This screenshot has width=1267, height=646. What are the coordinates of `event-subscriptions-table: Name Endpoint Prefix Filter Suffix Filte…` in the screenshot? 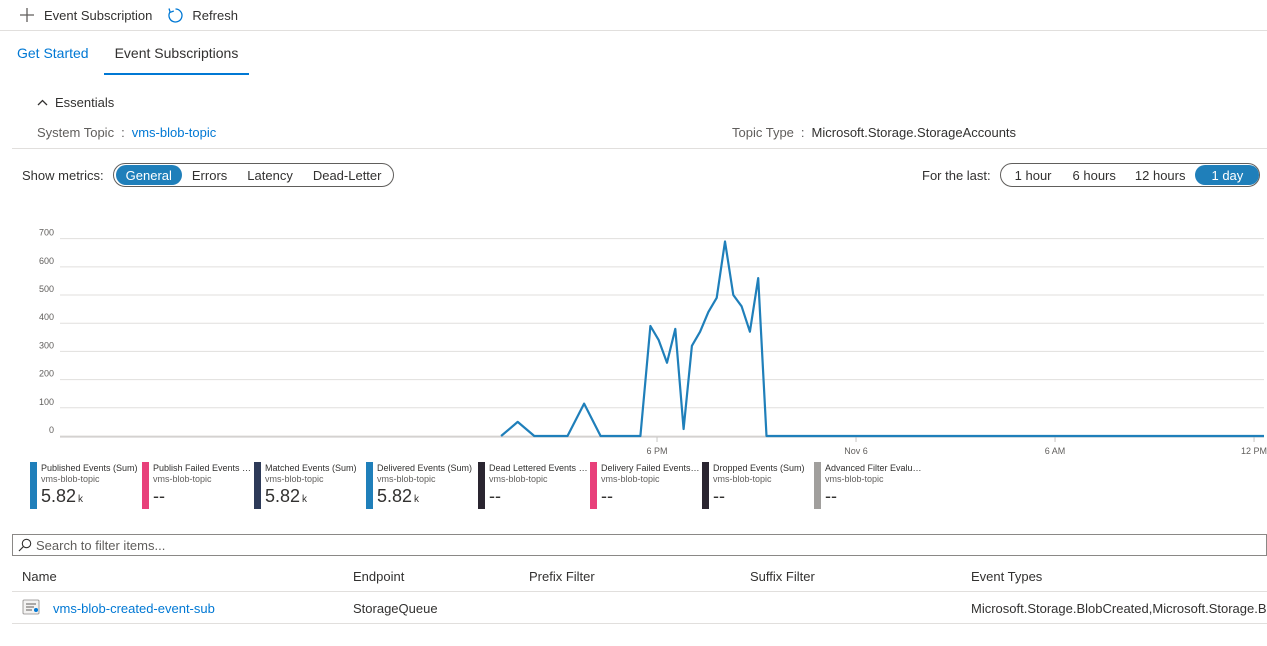 It's located at (639, 593).